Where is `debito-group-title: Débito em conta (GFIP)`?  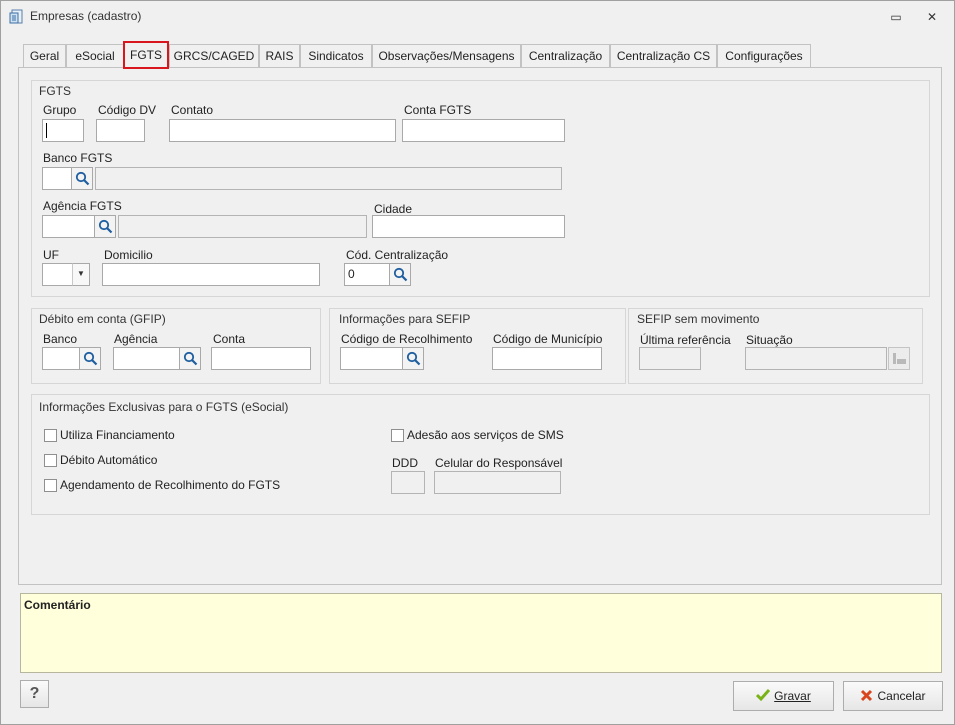
debito-group-title: Débito em conta (GFIP) is located at coordinates (102, 319).